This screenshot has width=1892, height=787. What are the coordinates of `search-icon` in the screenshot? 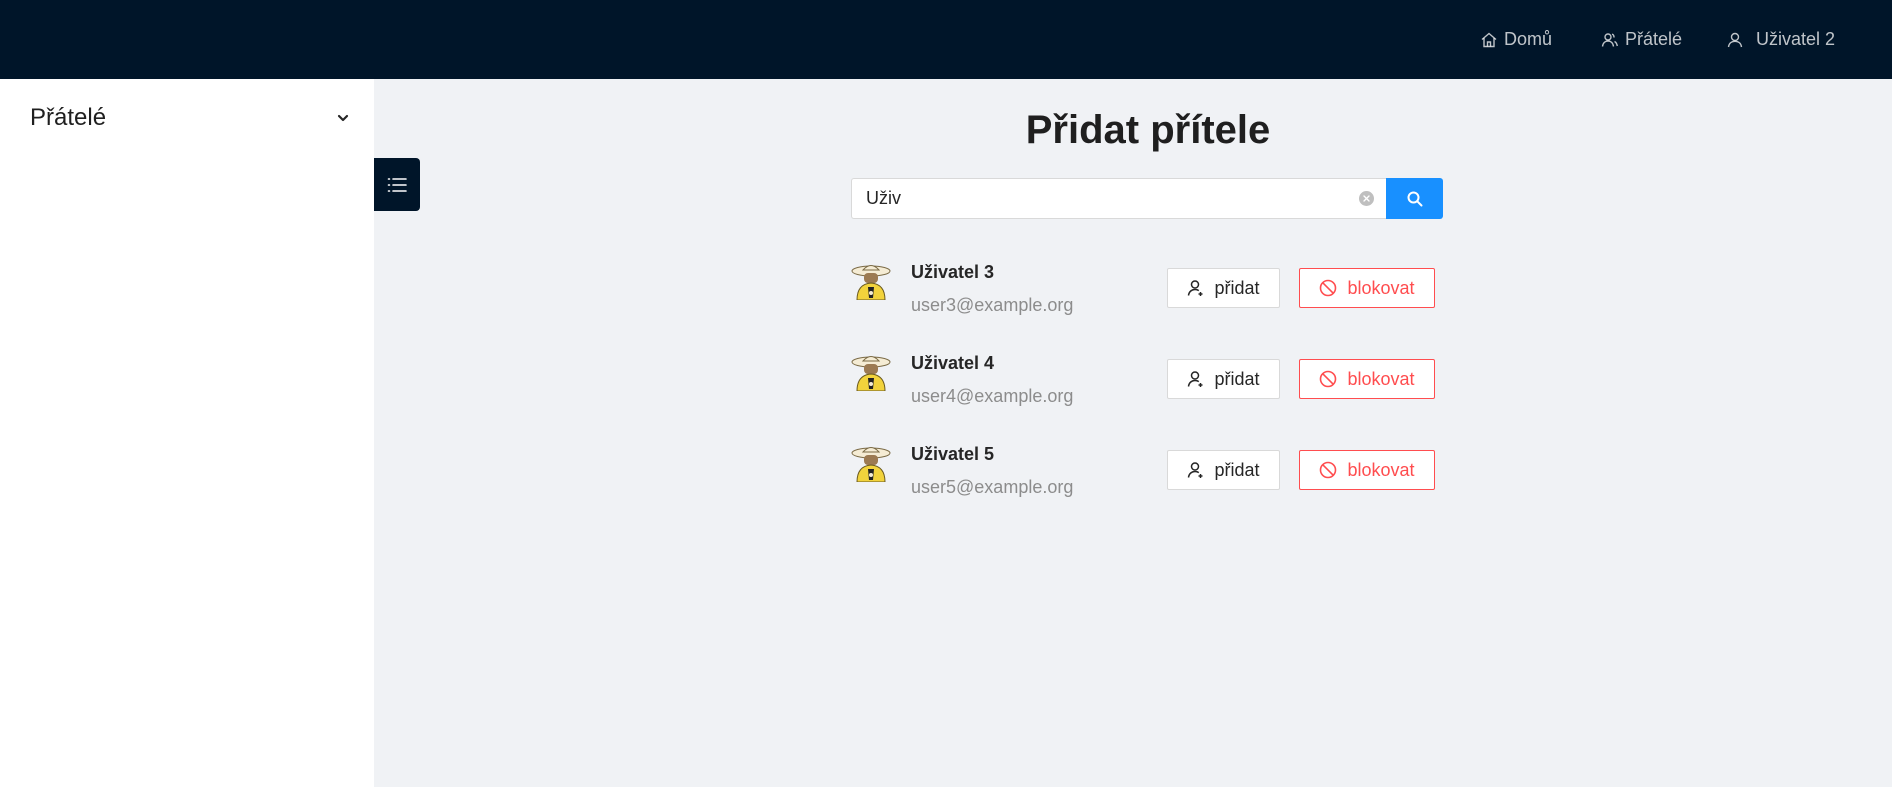 It's located at (1414, 198).